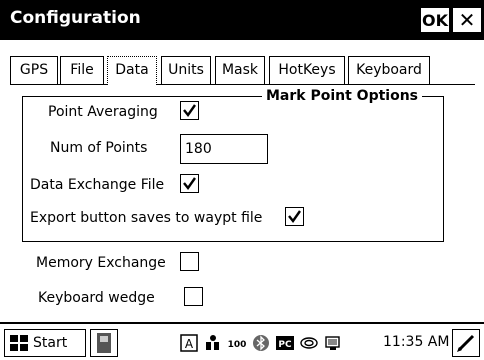 This screenshot has height=360, width=484. I want to click on windows-flag-icon, so click(19, 343).